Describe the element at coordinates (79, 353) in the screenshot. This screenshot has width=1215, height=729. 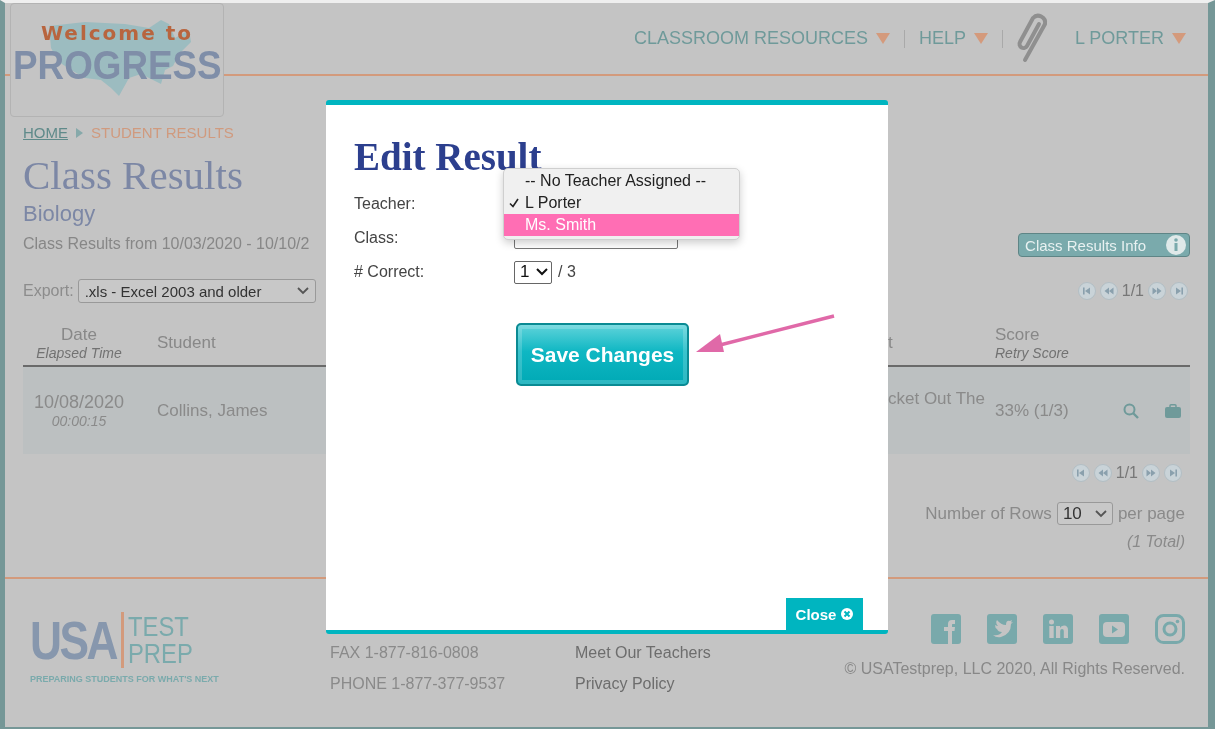
I see `column-subheader: Elapsed Time` at that location.